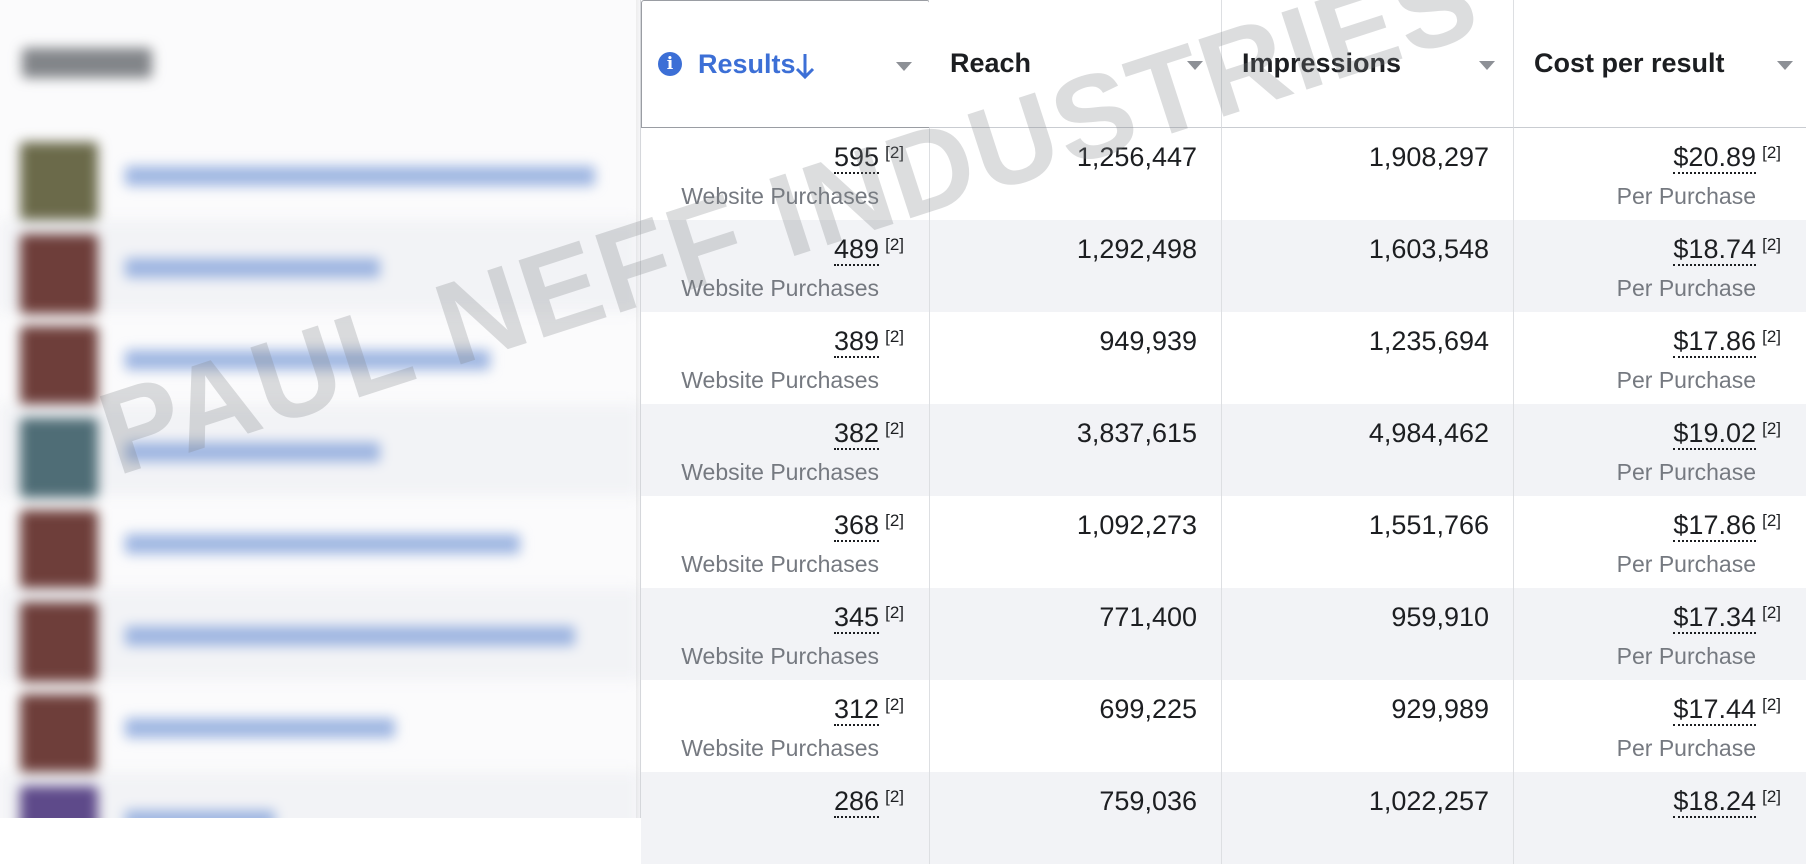 The height and width of the screenshot is (864, 1806). What do you see at coordinates (856, 342) in the screenshot?
I see `results-value: 389` at bounding box center [856, 342].